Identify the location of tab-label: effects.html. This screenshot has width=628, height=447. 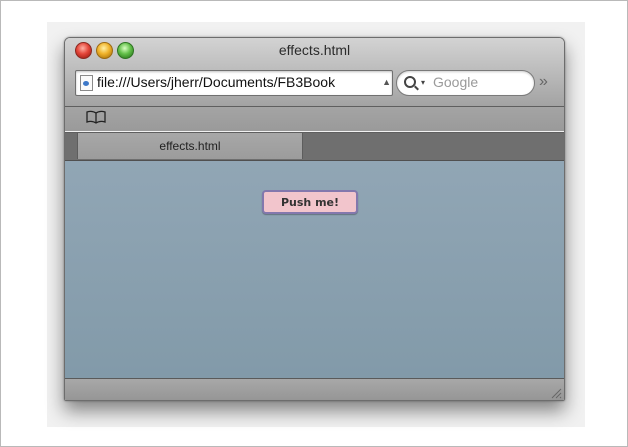
(190, 146).